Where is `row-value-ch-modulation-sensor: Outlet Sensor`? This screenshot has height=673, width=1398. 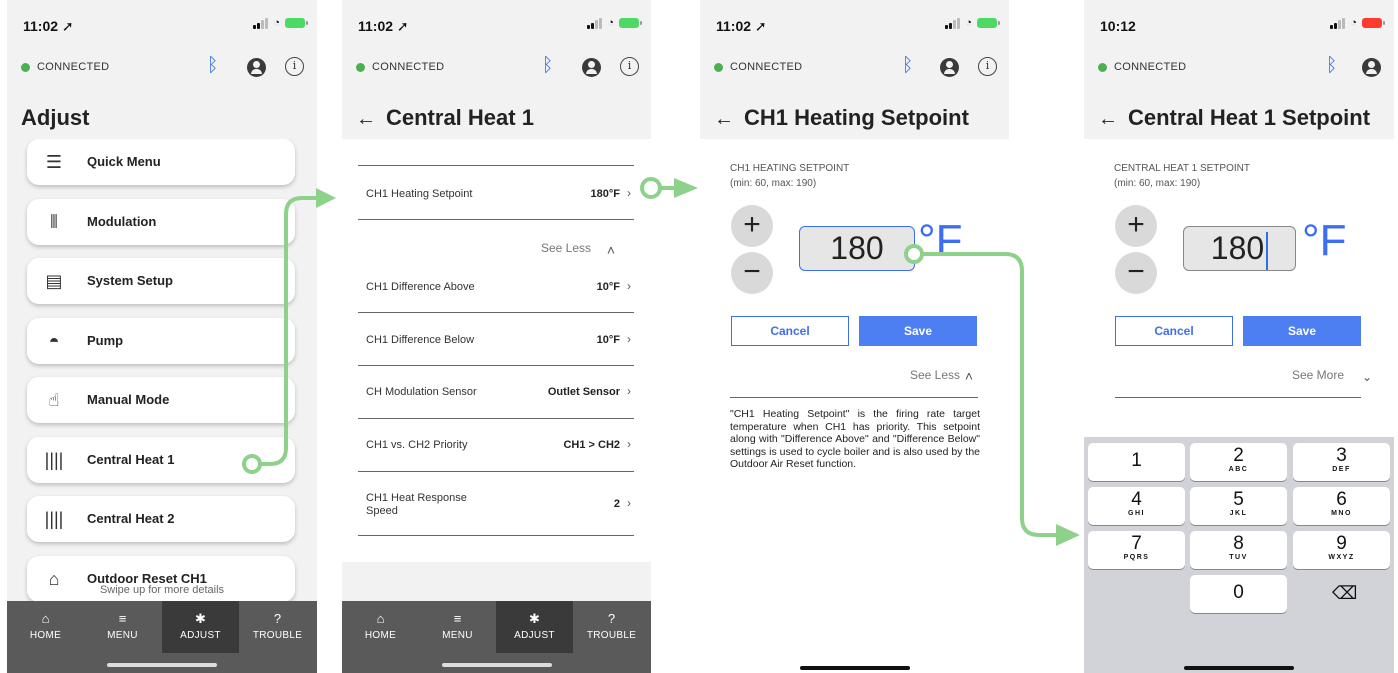
row-value-ch-modulation-sensor: Outlet Sensor is located at coordinates (584, 392).